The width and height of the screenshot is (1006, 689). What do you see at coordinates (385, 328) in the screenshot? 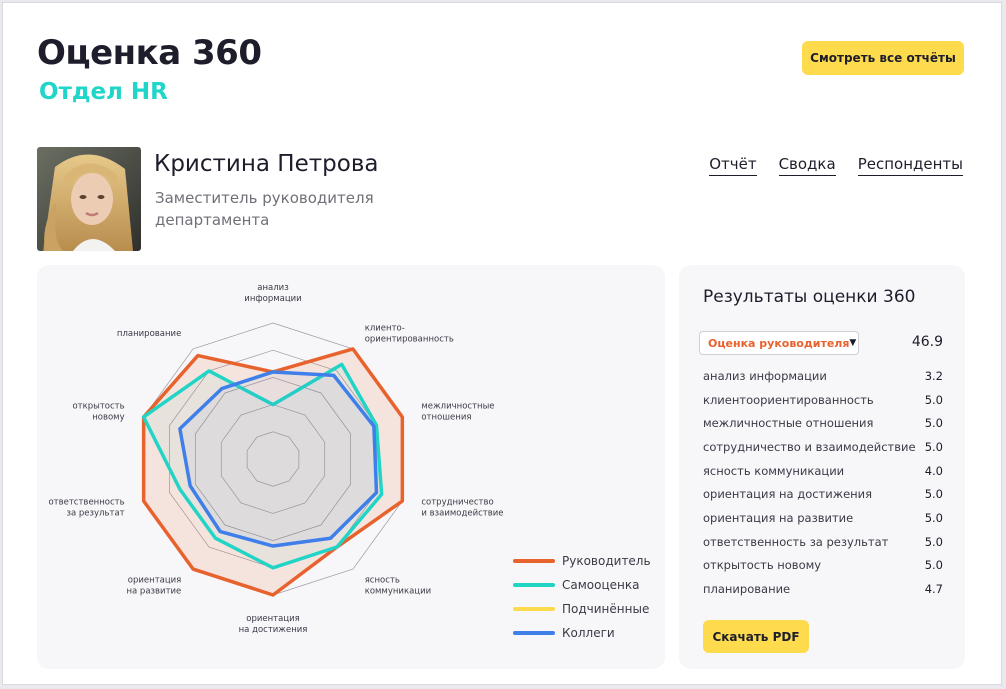
I see `axis-label: клиенто-` at bounding box center [385, 328].